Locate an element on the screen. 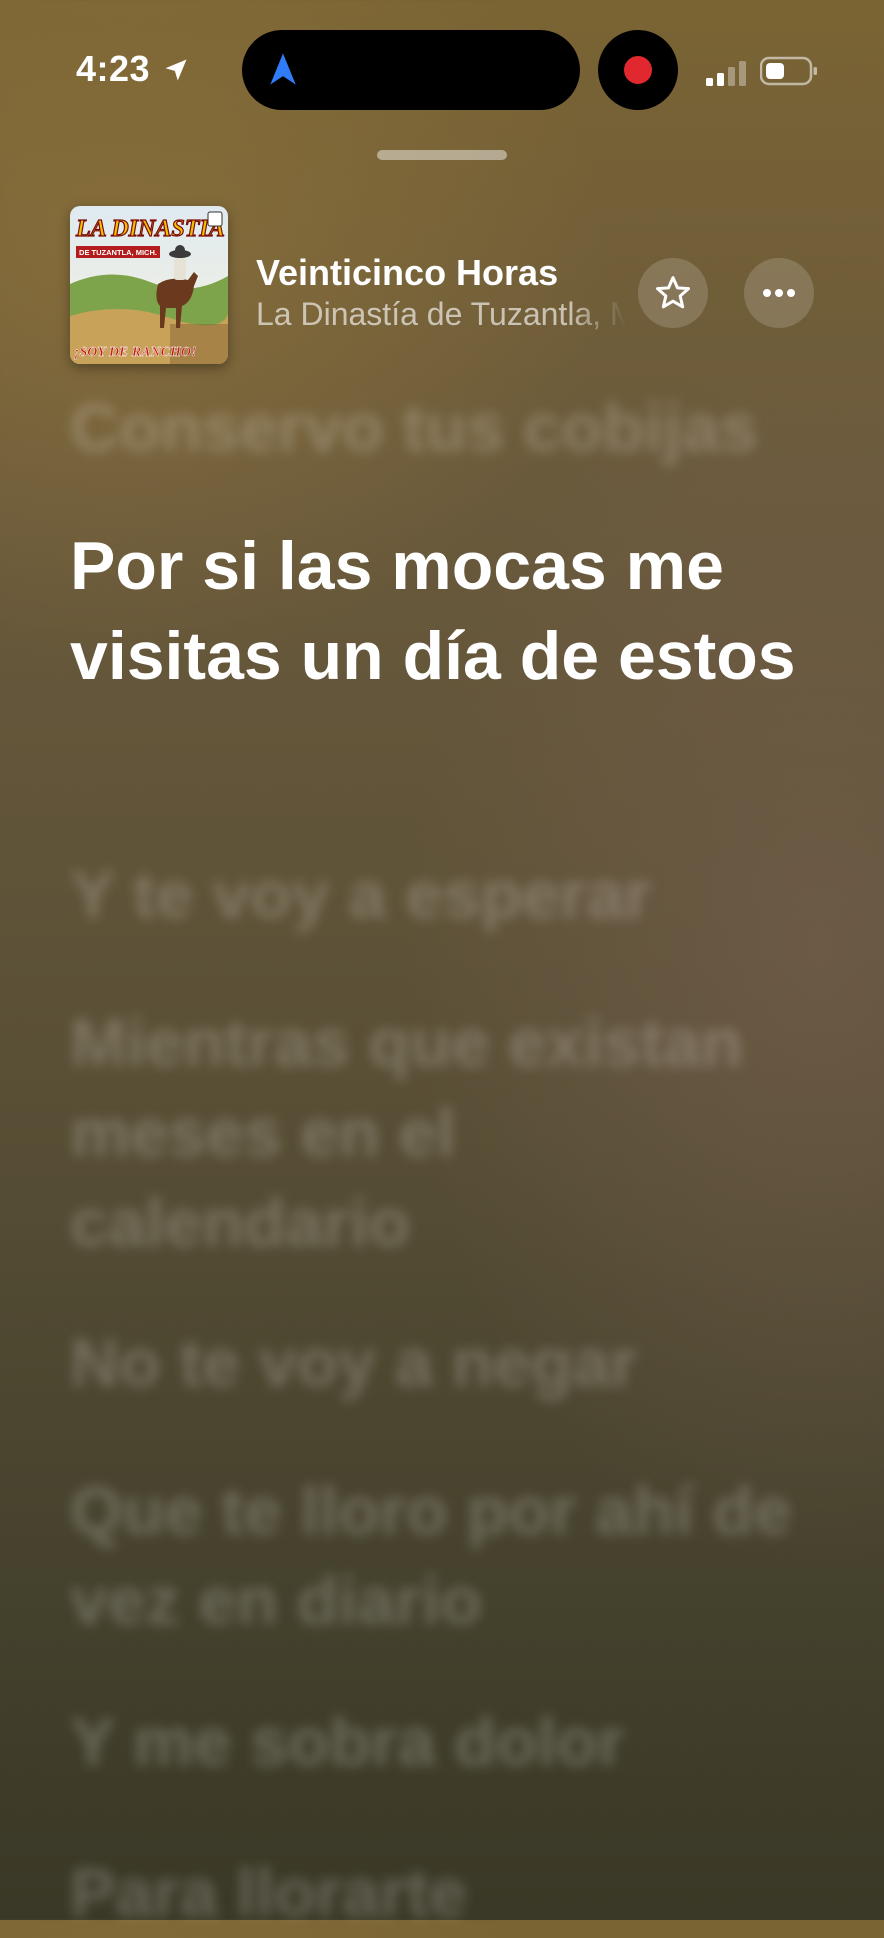  cellular-signal-icon is located at coordinates (726, 73).